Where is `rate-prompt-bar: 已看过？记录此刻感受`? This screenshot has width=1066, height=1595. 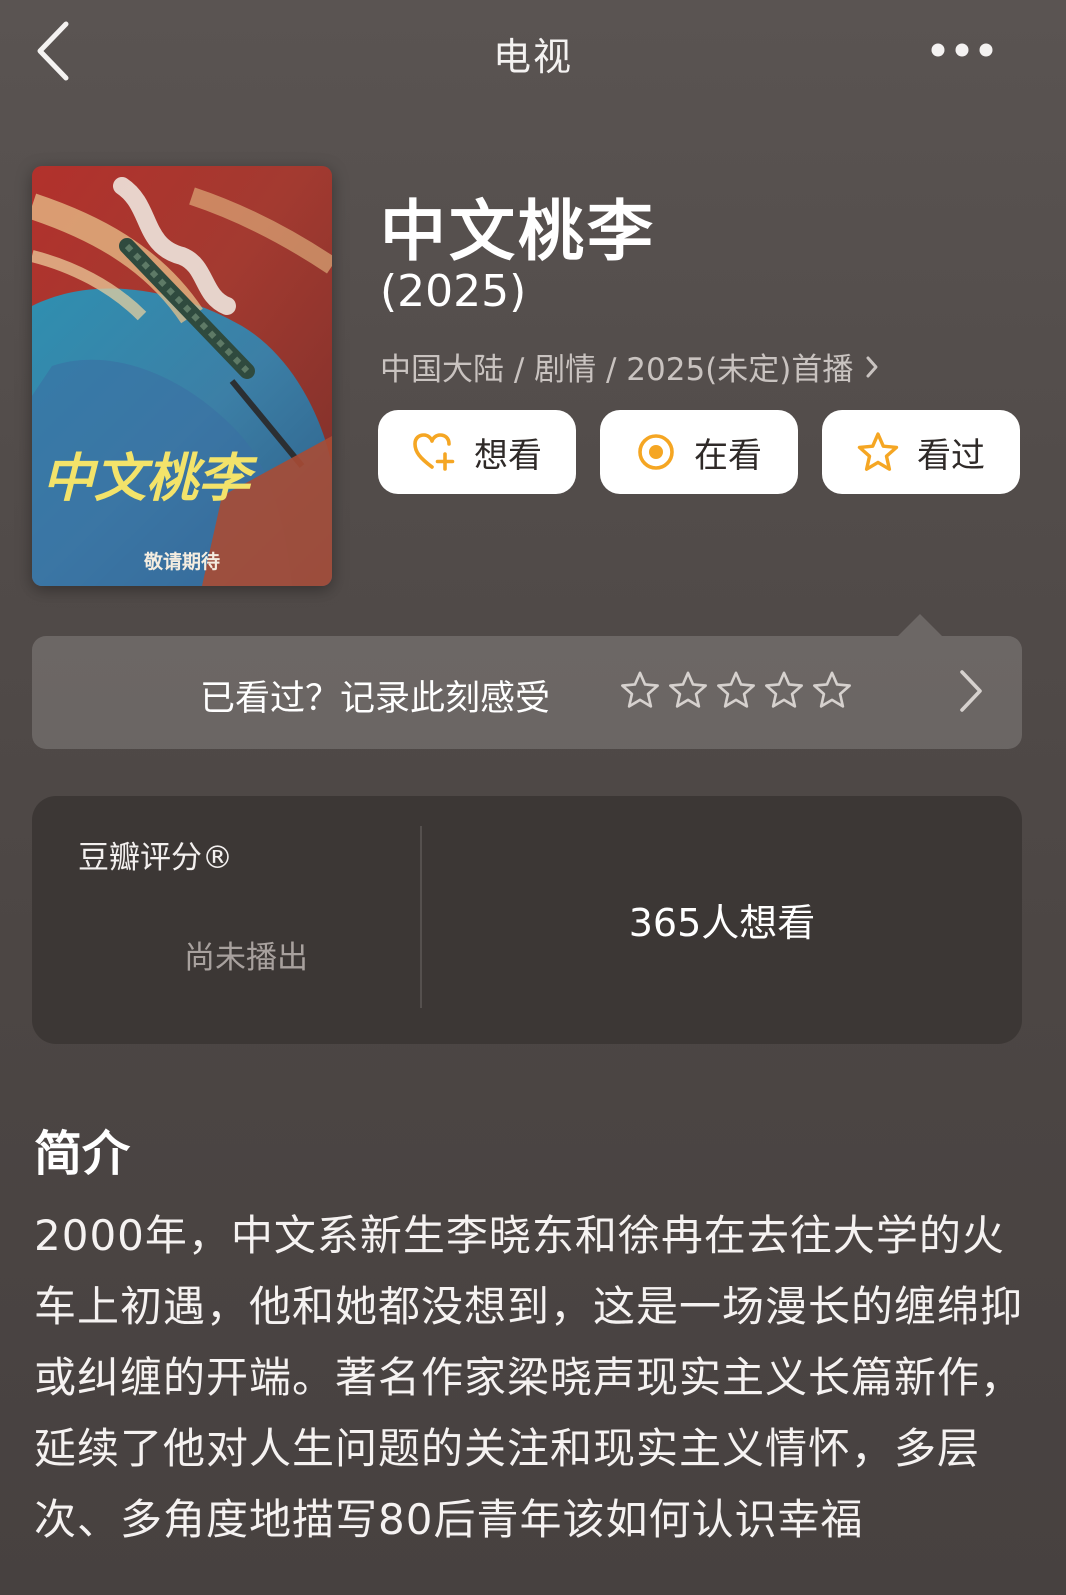 rate-prompt-bar: 已看过？记录此刻感受 is located at coordinates (527, 692).